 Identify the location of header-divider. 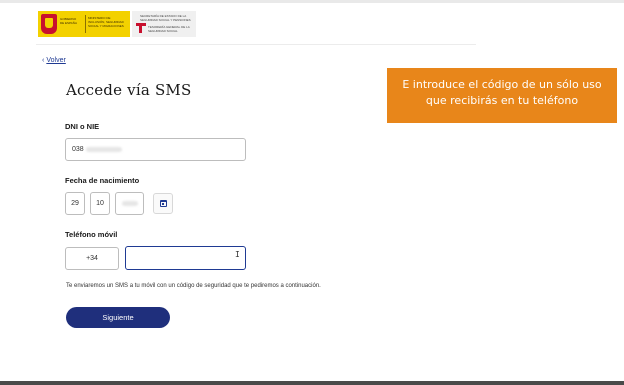
(256, 44).